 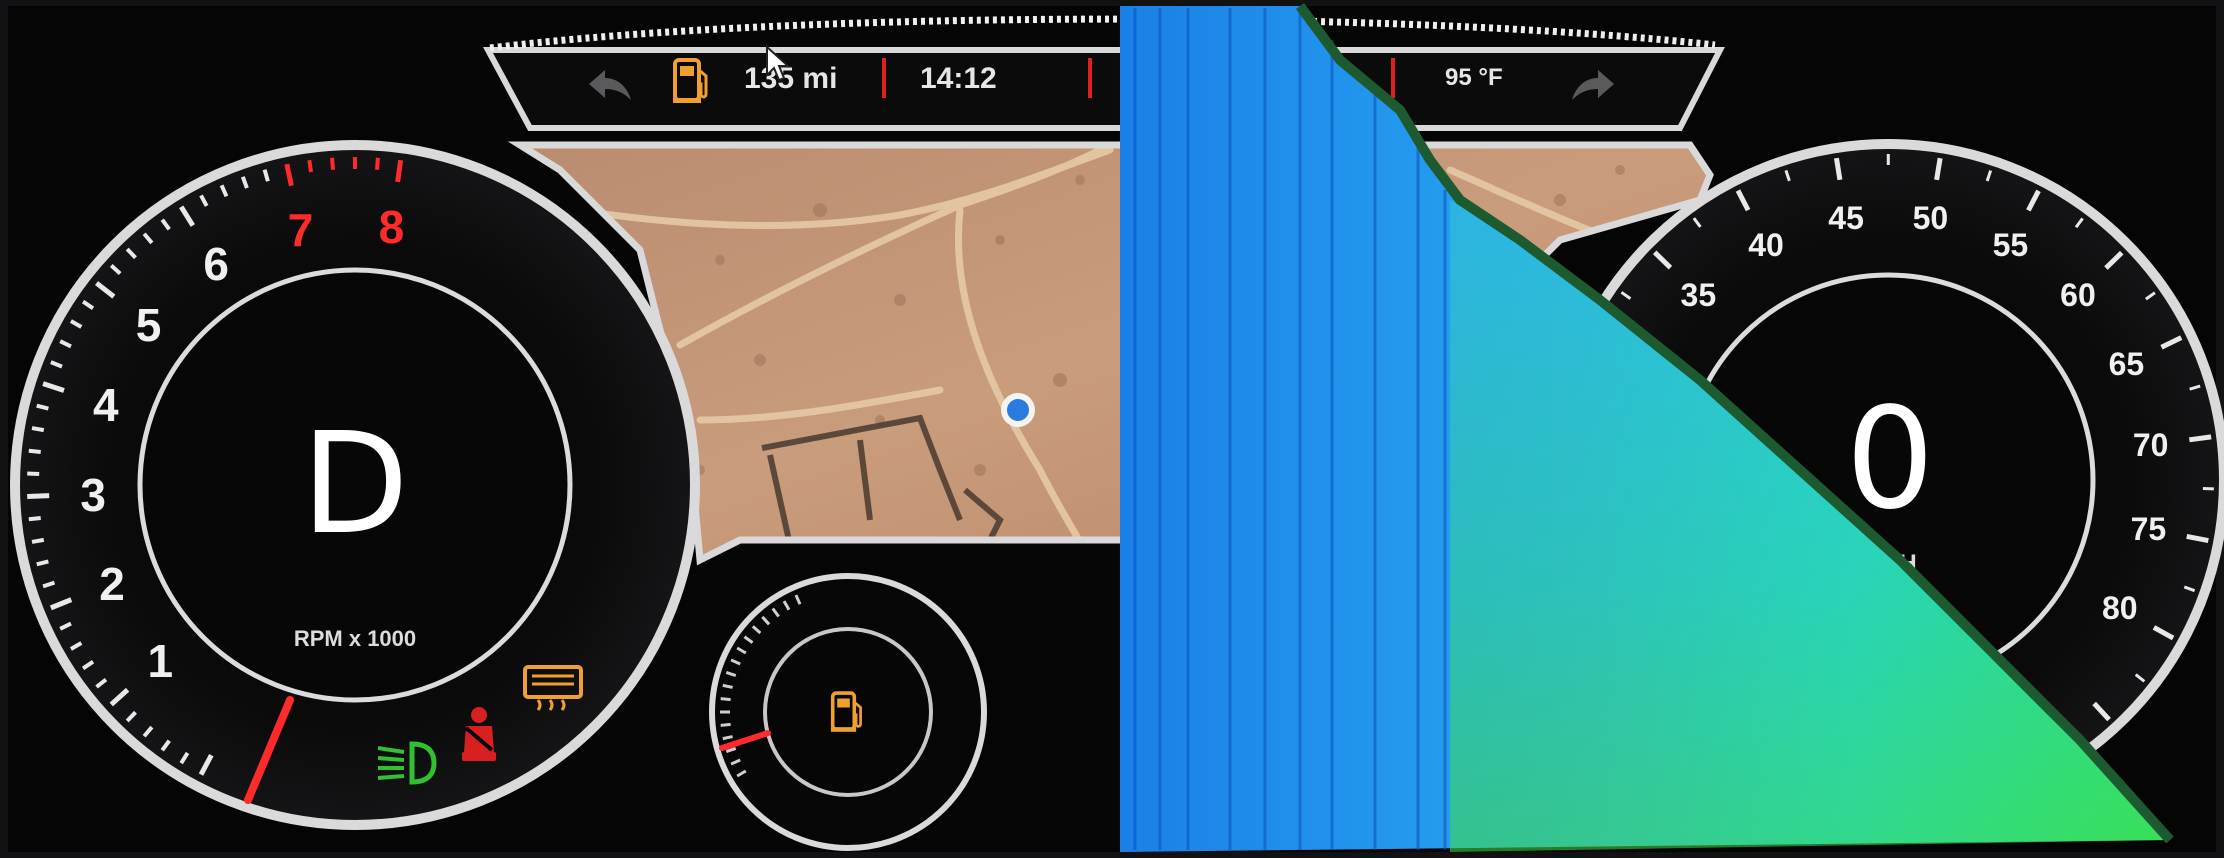 What do you see at coordinates (106, 405) in the screenshot?
I see `tachometer-number: 4` at bounding box center [106, 405].